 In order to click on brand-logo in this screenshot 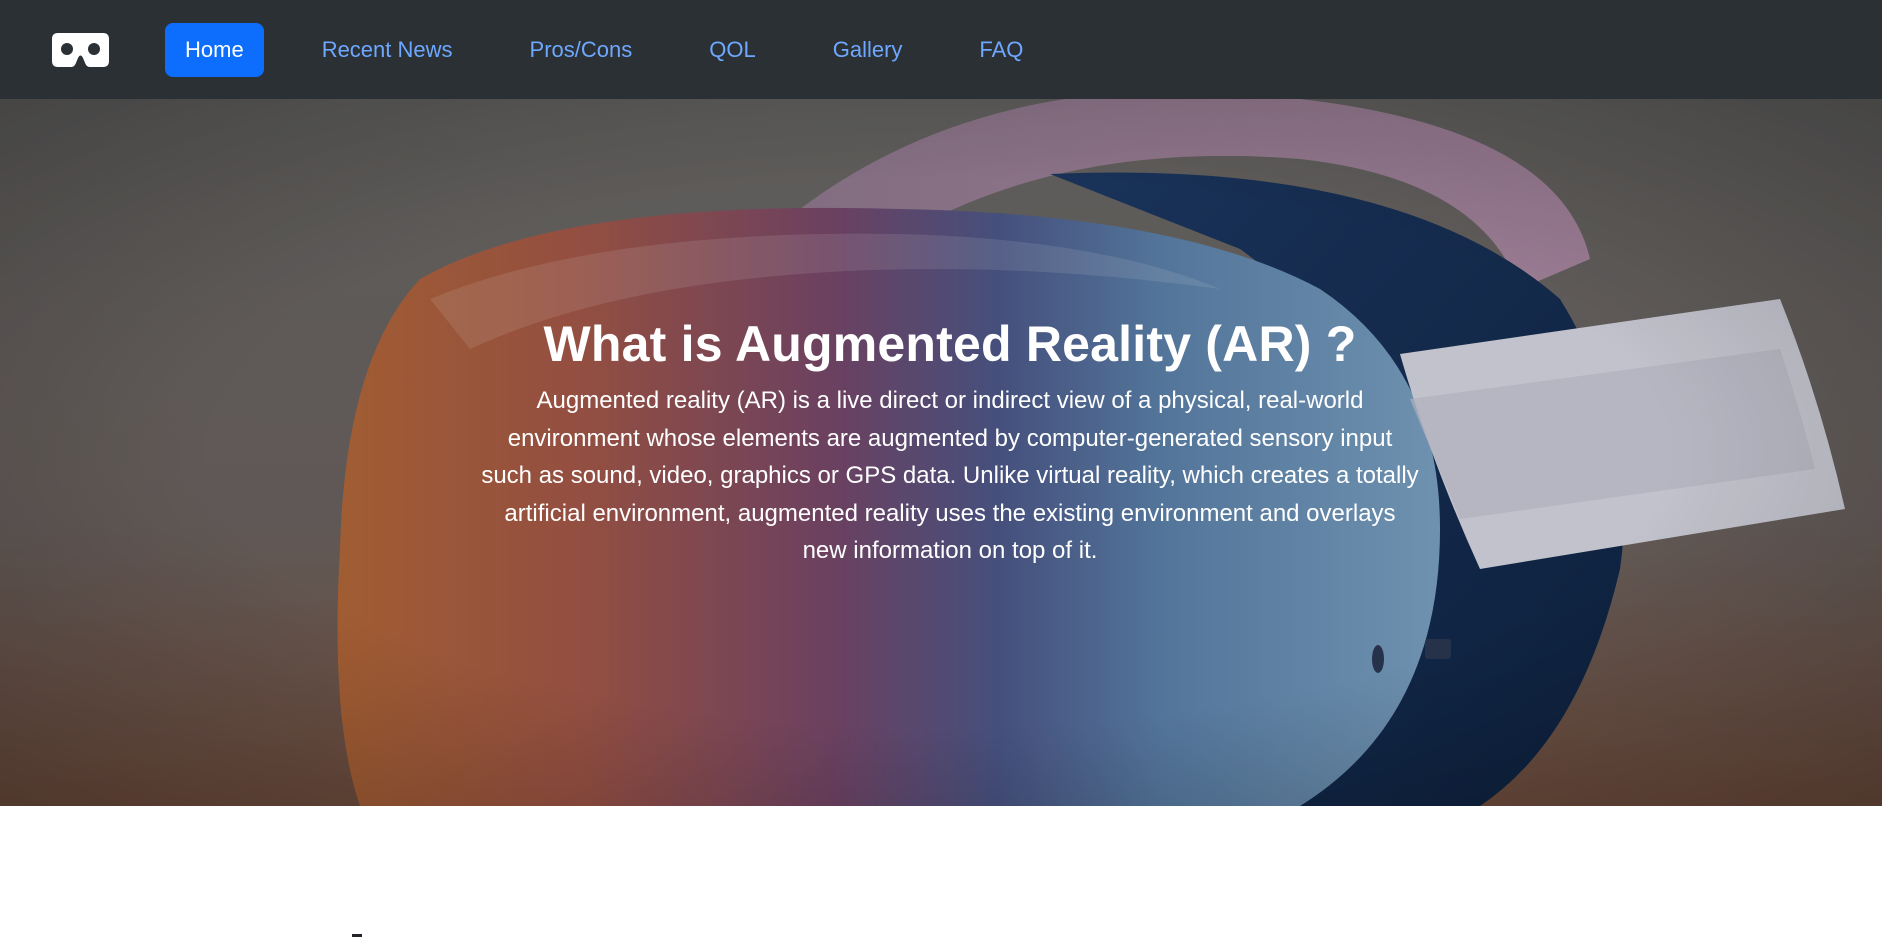, I will do `click(80, 50)`.